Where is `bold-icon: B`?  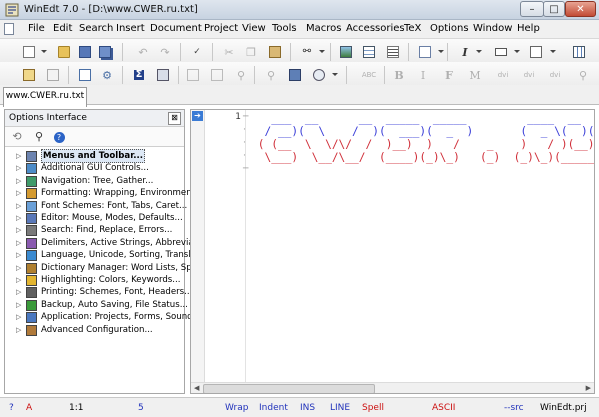
bold-icon: B is located at coordinates (399, 75).